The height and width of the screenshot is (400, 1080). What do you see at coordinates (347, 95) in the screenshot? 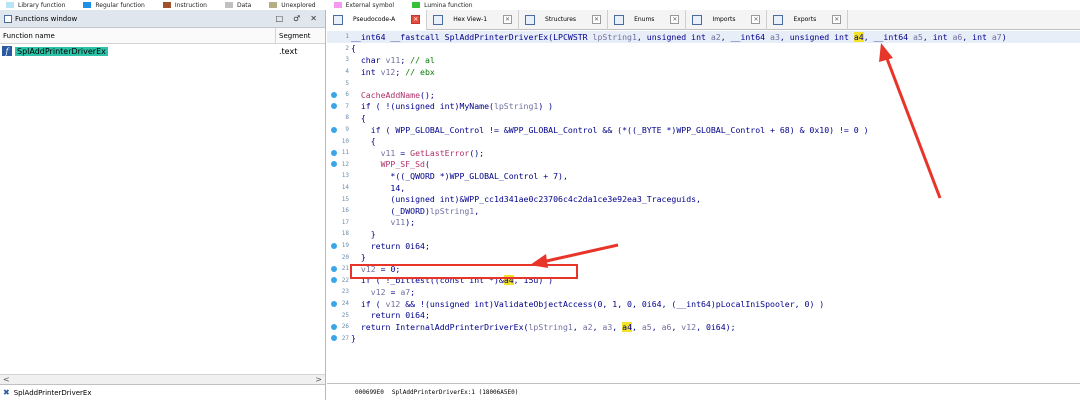
I see `line-number: 6` at bounding box center [347, 95].